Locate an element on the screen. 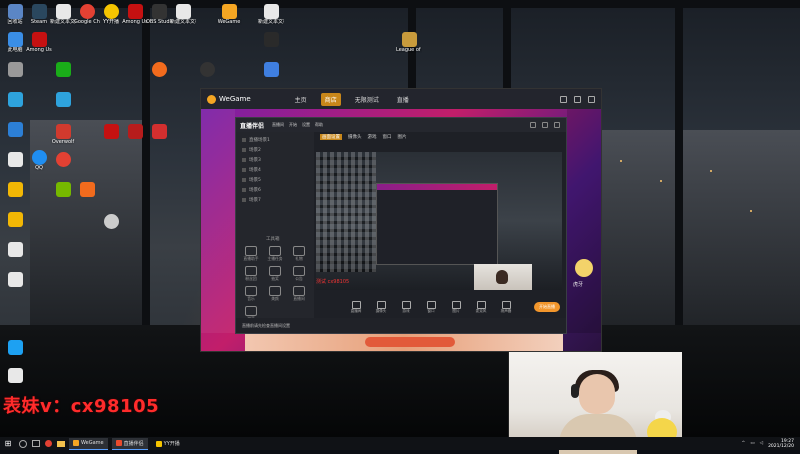  tool-button: 粉丝团 is located at coordinates (251, 273).